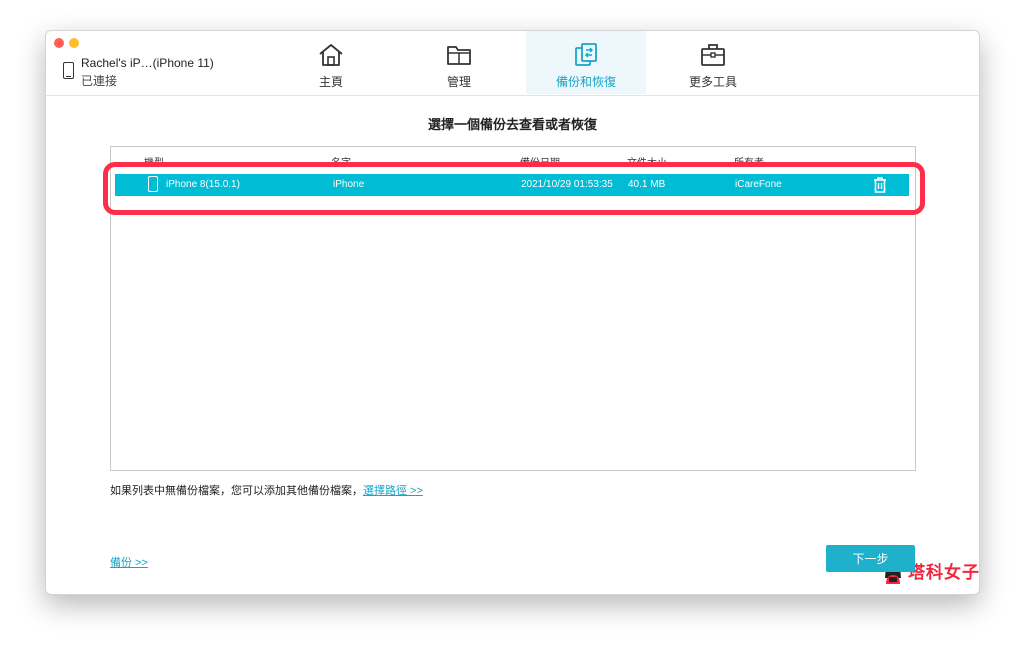 The image size is (1024, 654). What do you see at coordinates (99, 81) in the screenshot?
I see `device-status: 已連接` at bounding box center [99, 81].